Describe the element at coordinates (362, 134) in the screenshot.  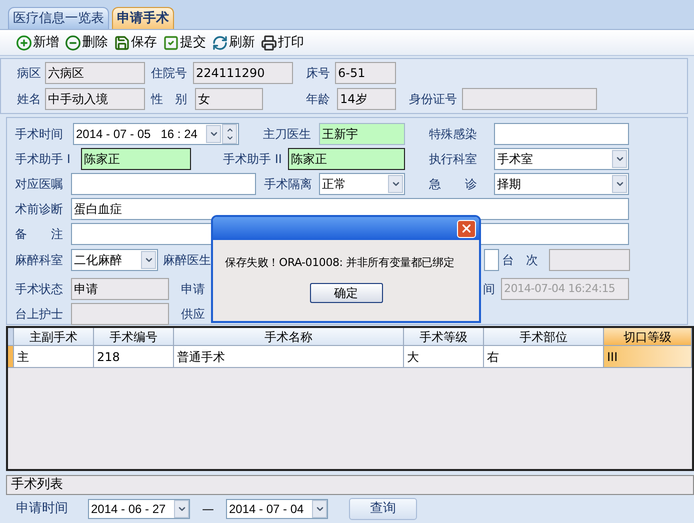
I see `text-field: 王新宇` at that location.